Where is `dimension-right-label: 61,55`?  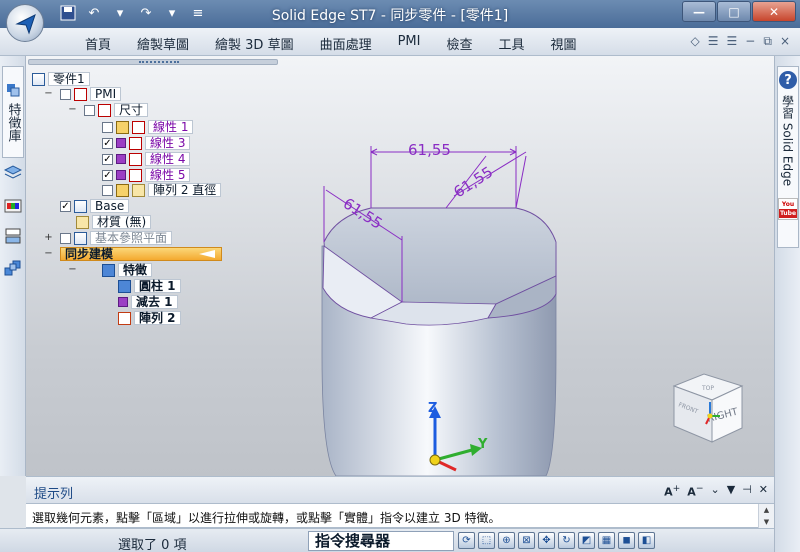 dimension-right-label: 61,55 is located at coordinates (473, 182).